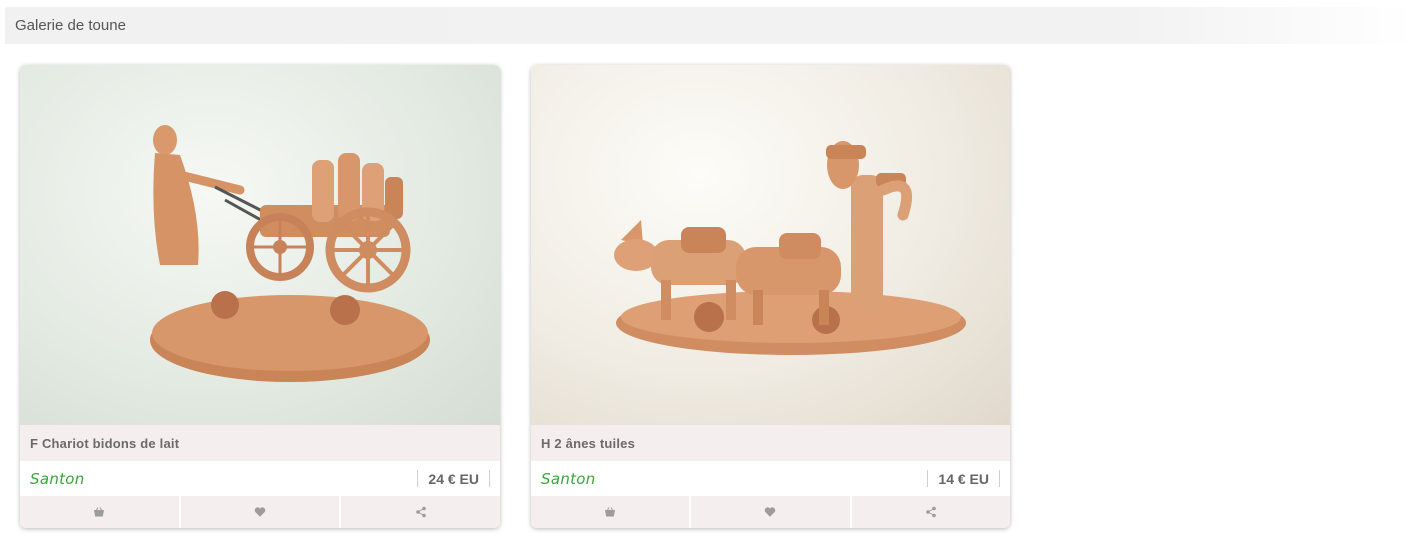 The image size is (1414, 538). I want to click on product-info: Santon 24 € EU, so click(260, 478).